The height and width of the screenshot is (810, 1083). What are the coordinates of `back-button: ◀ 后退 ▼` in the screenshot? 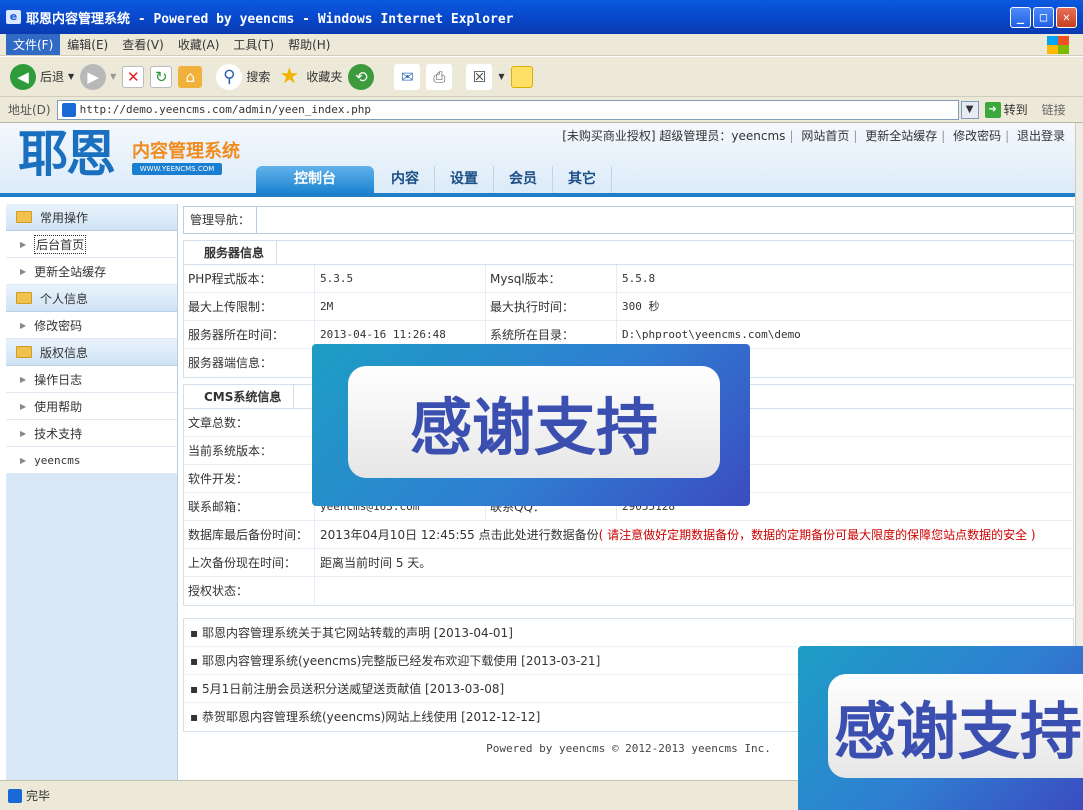 It's located at (42, 76).